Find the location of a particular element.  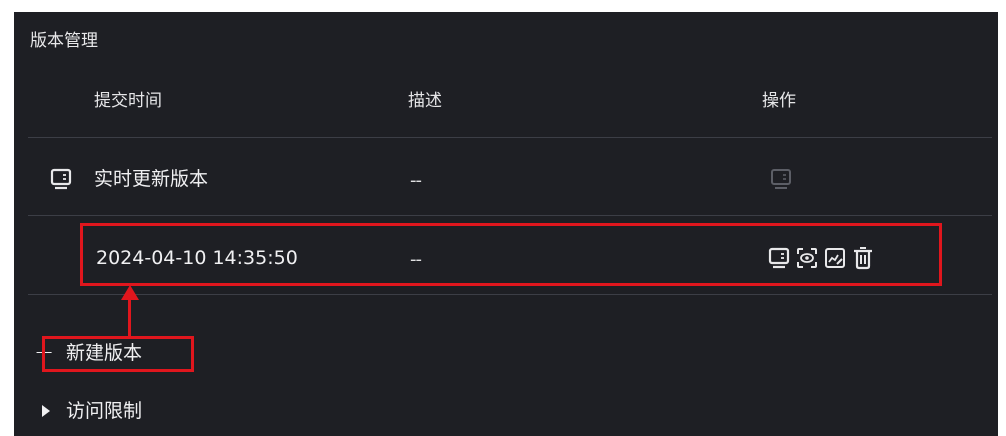

access-limit-label: 访问限制 is located at coordinates (104, 411).